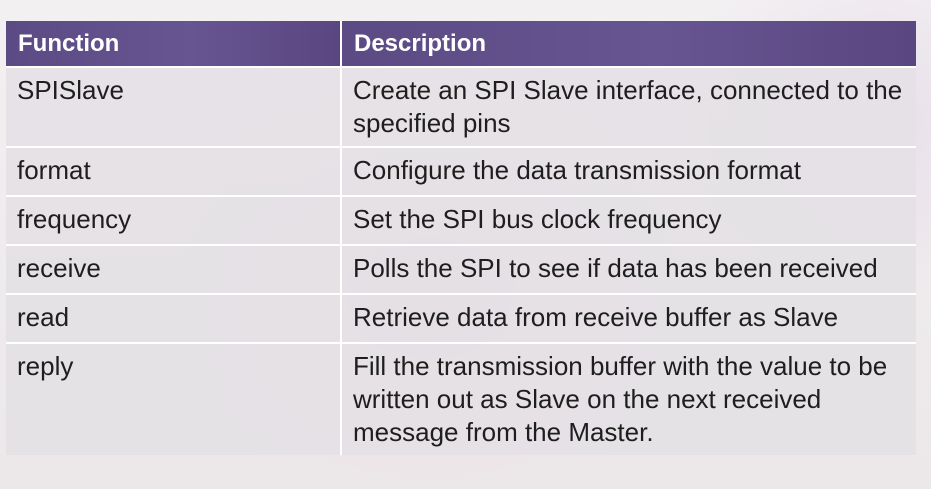 The image size is (931, 489). What do you see at coordinates (173, 268) in the screenshot?
I see `function-cell: receive` at bounding box center [173, 268].